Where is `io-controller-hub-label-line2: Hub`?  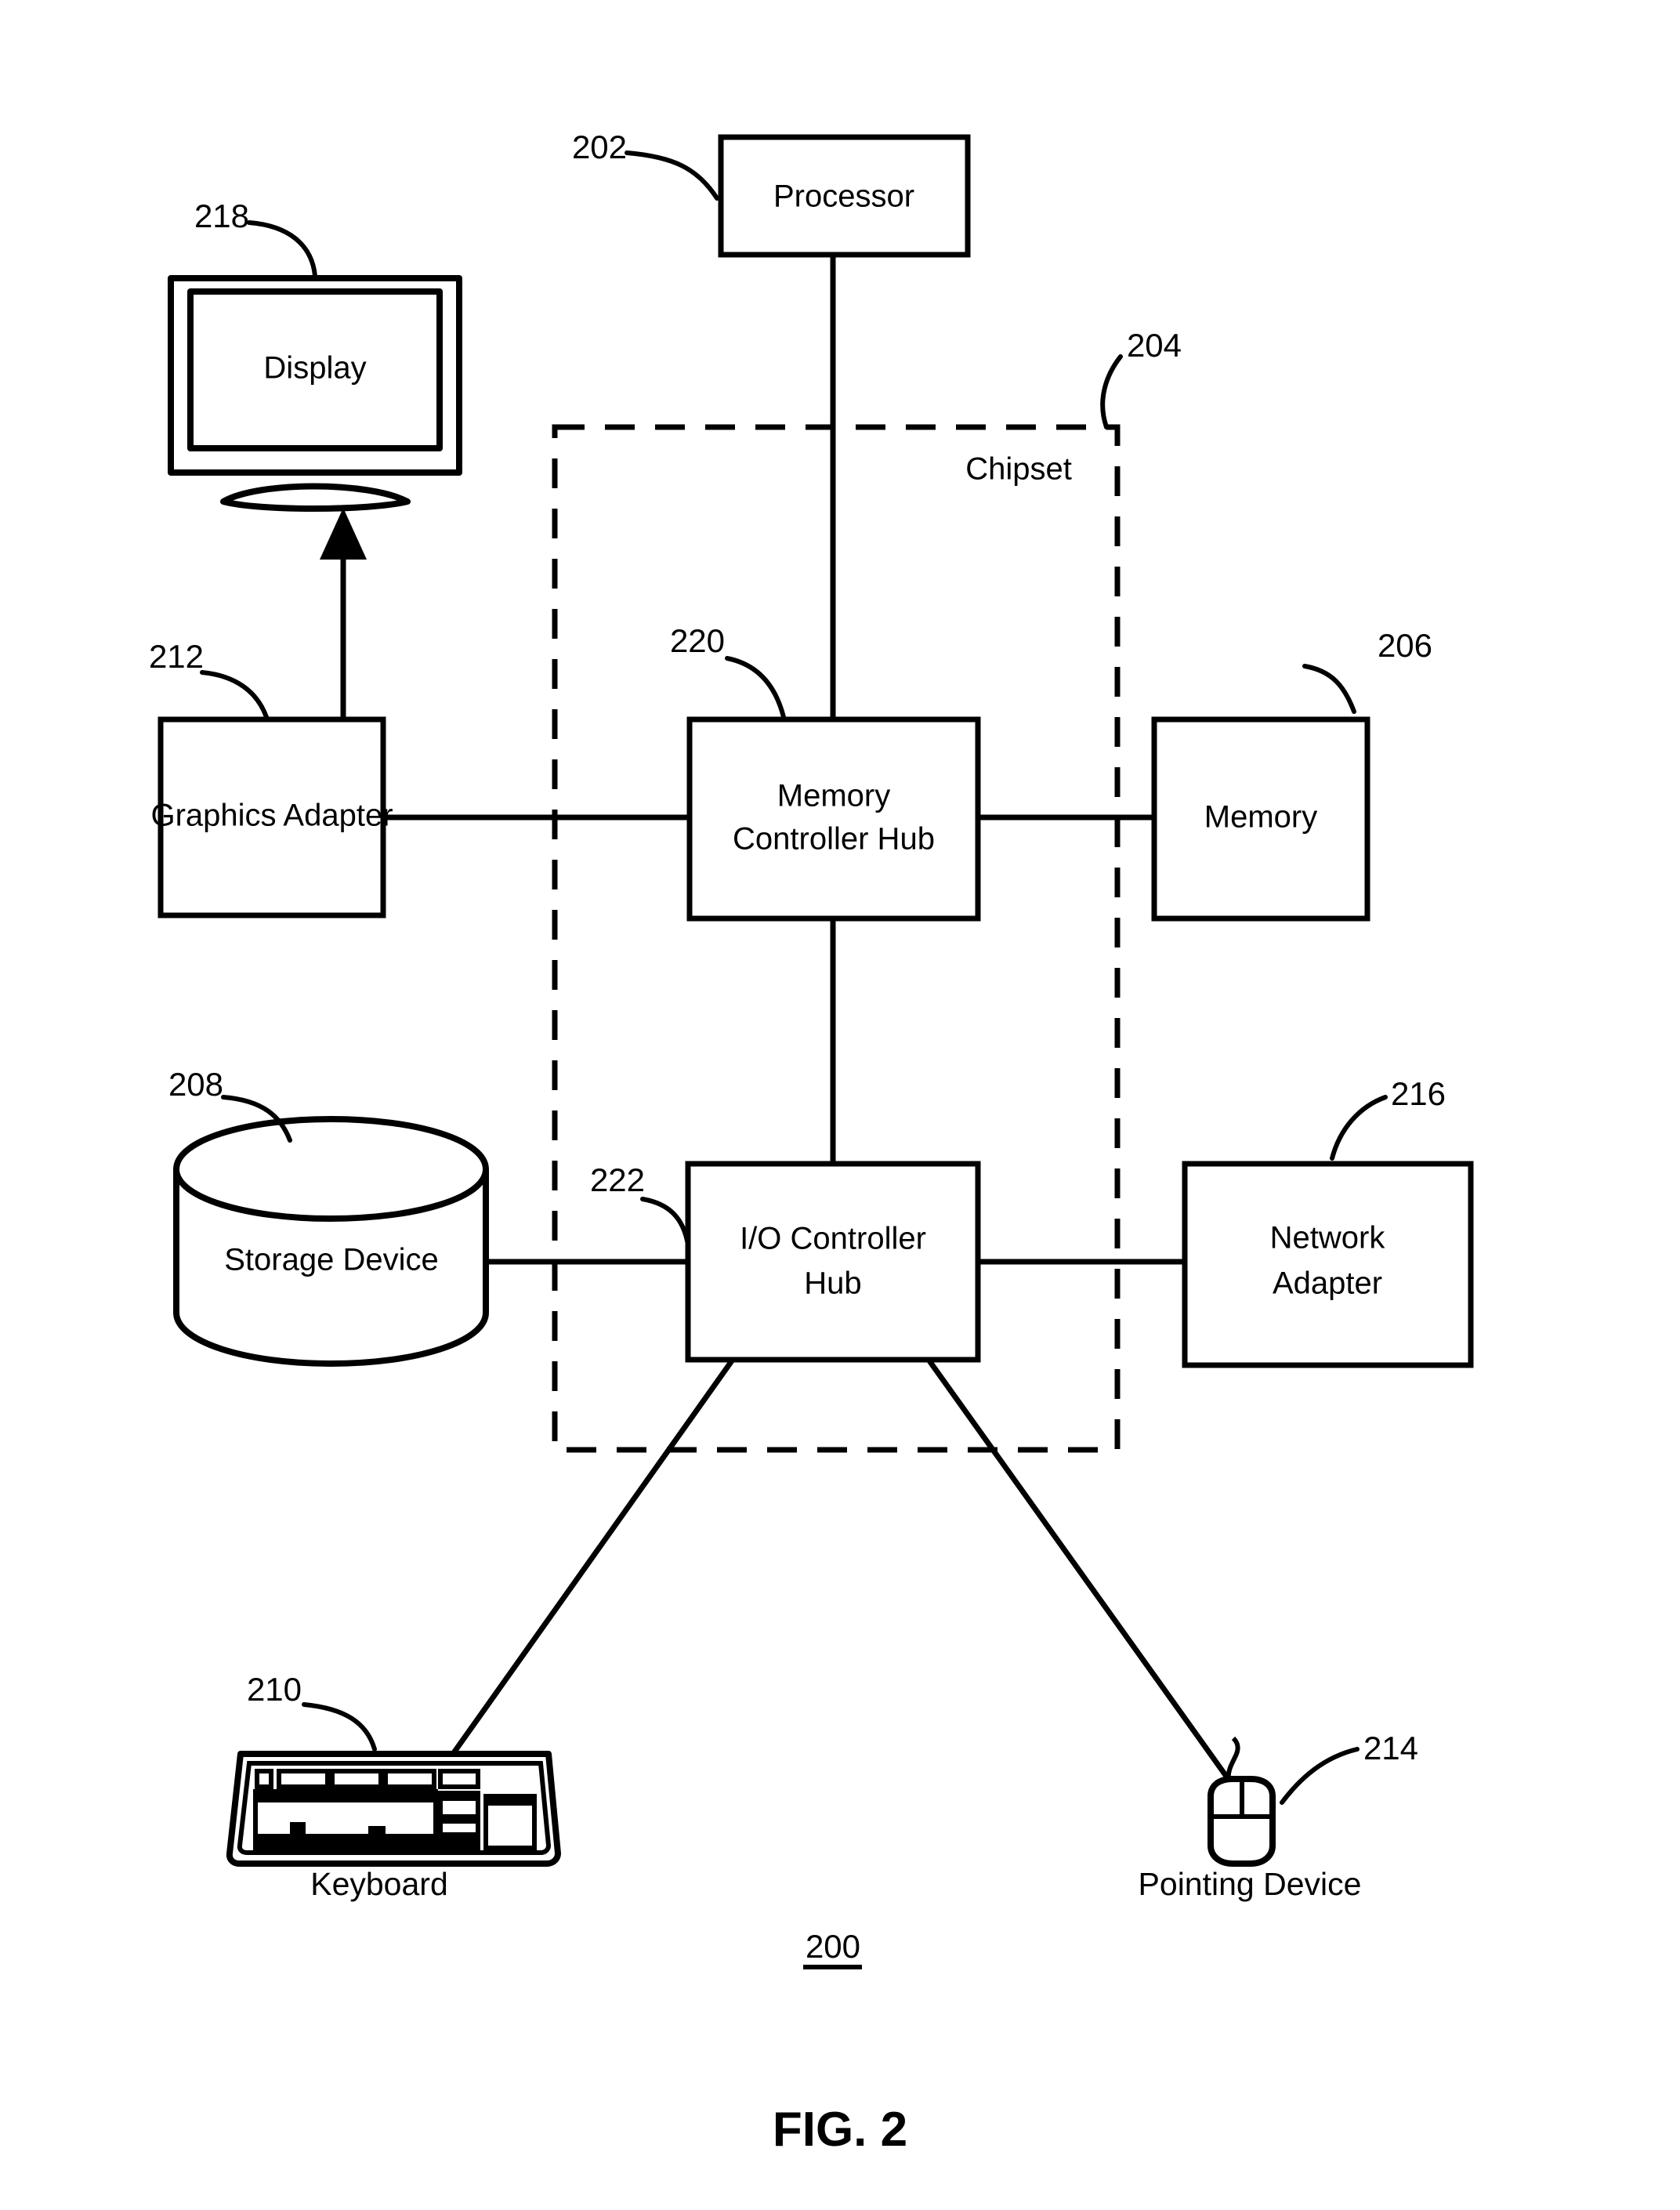 io-controller-hub-label-line2: Hub is located at coordinates (832, 1283).